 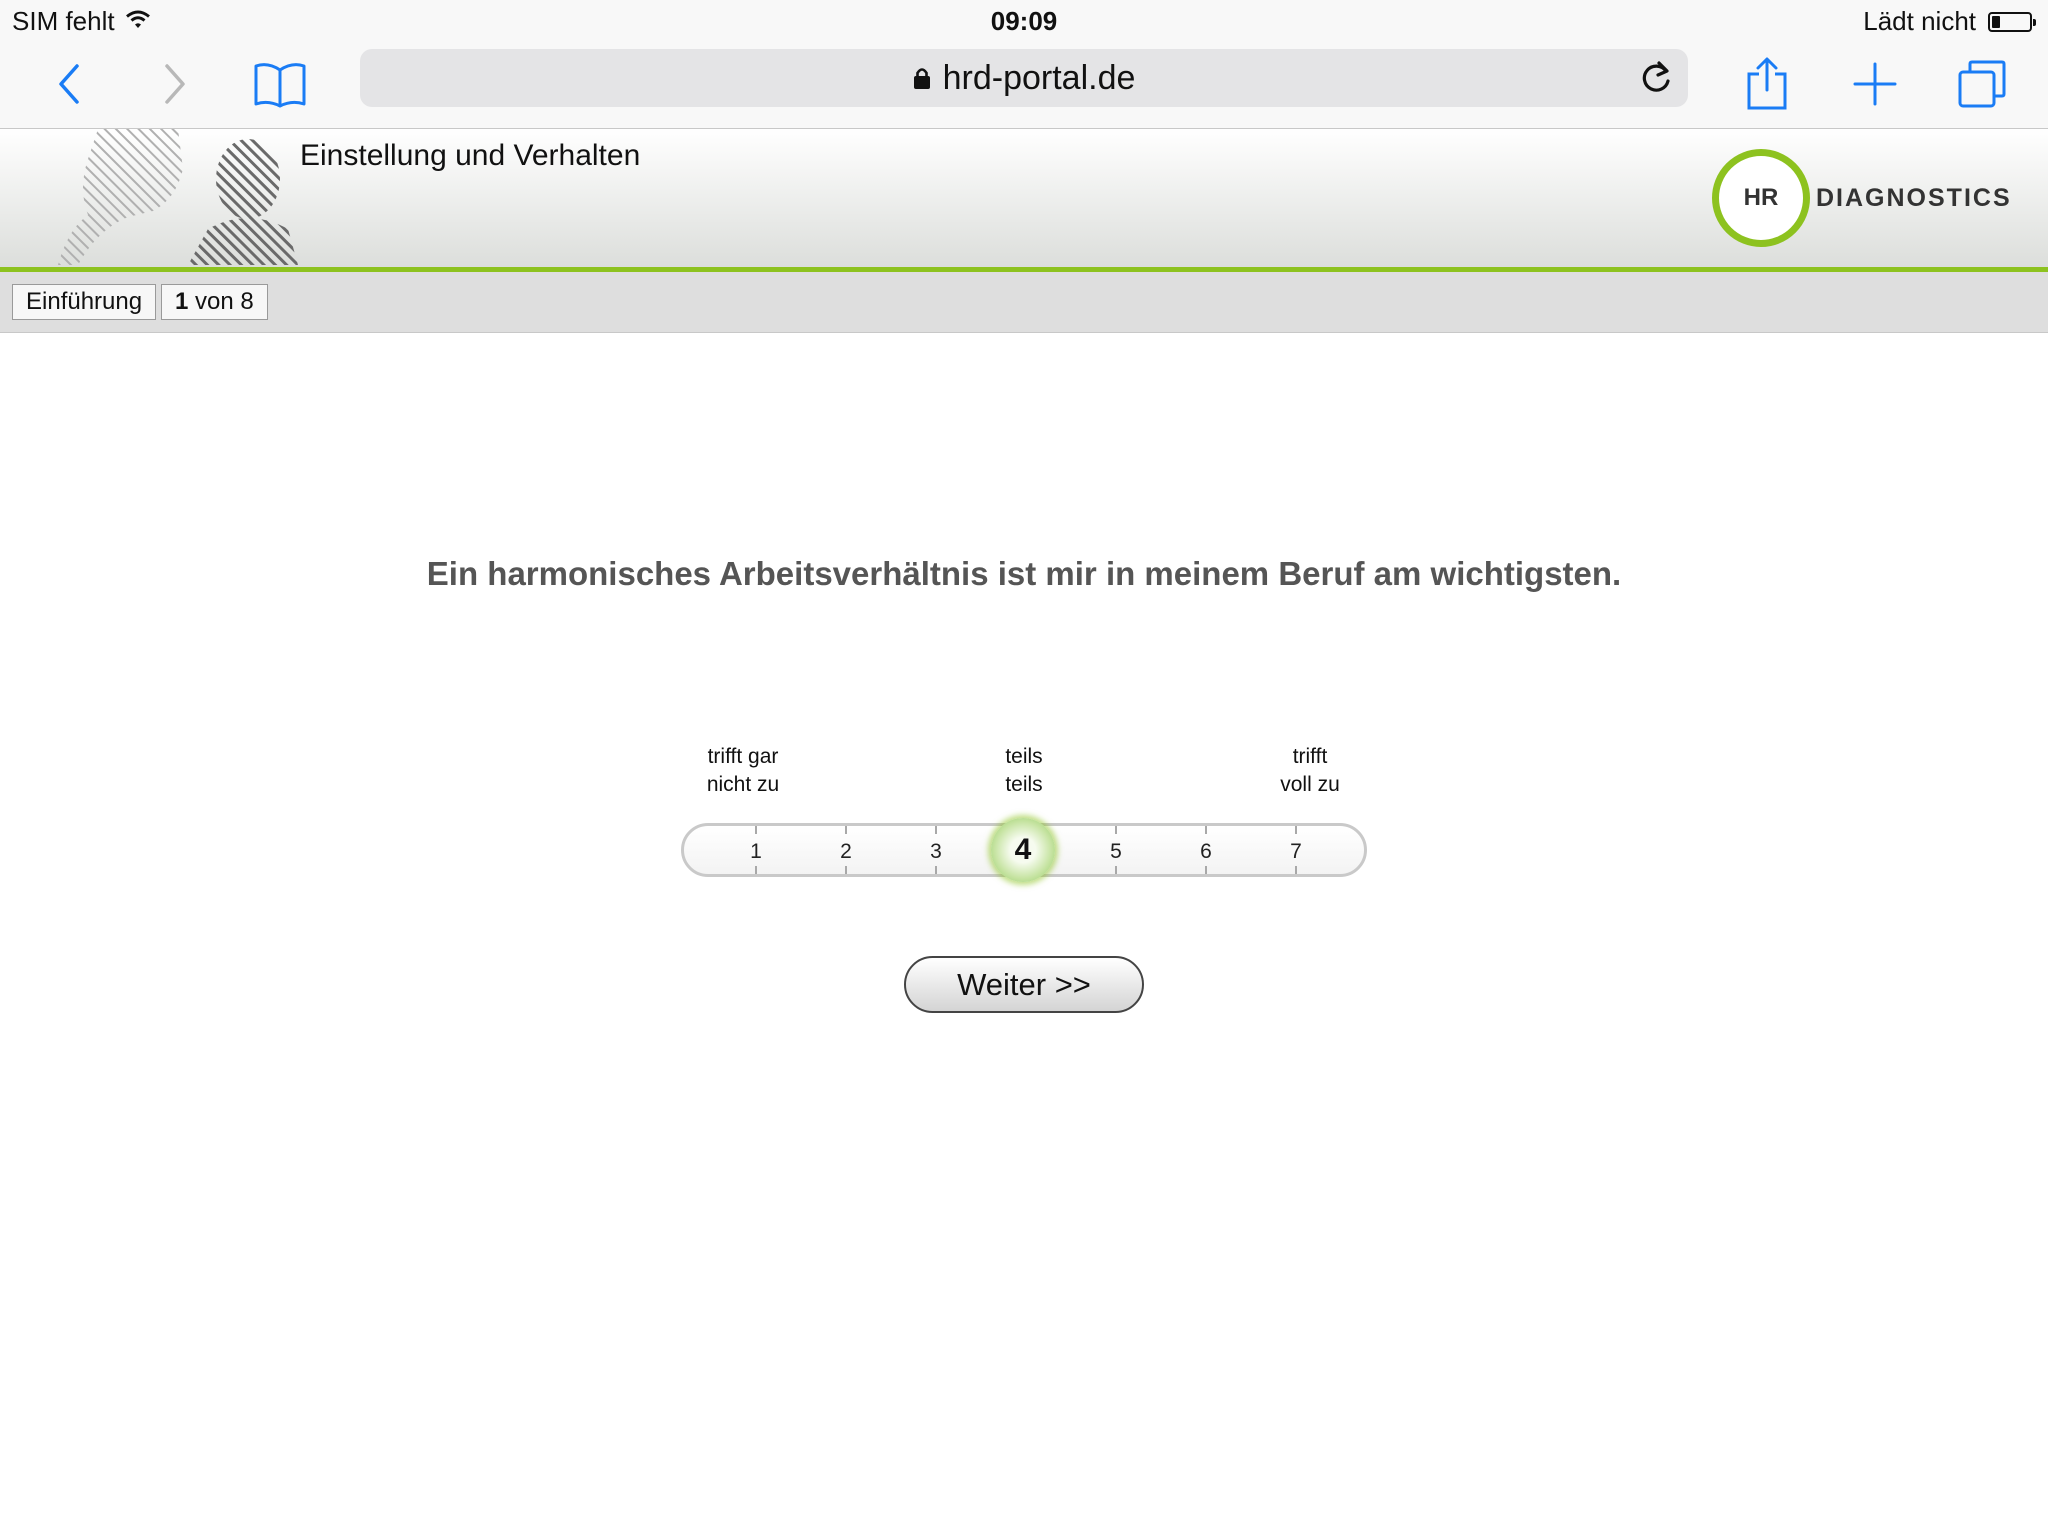 I want to click on share-icon, so click(x=1767, y=84).